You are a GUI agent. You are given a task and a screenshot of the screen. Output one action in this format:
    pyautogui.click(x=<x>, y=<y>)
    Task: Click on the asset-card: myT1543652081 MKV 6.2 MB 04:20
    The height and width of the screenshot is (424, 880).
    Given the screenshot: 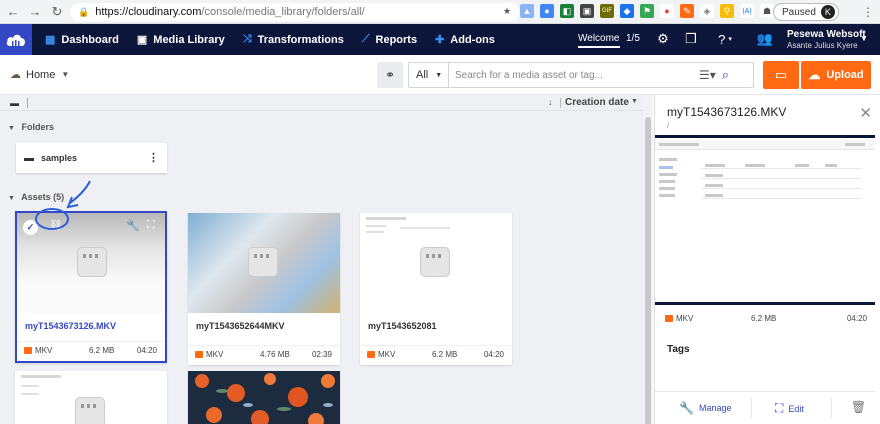 What is the action you would take?
    pyautogui.click(x=436, y=289)
    